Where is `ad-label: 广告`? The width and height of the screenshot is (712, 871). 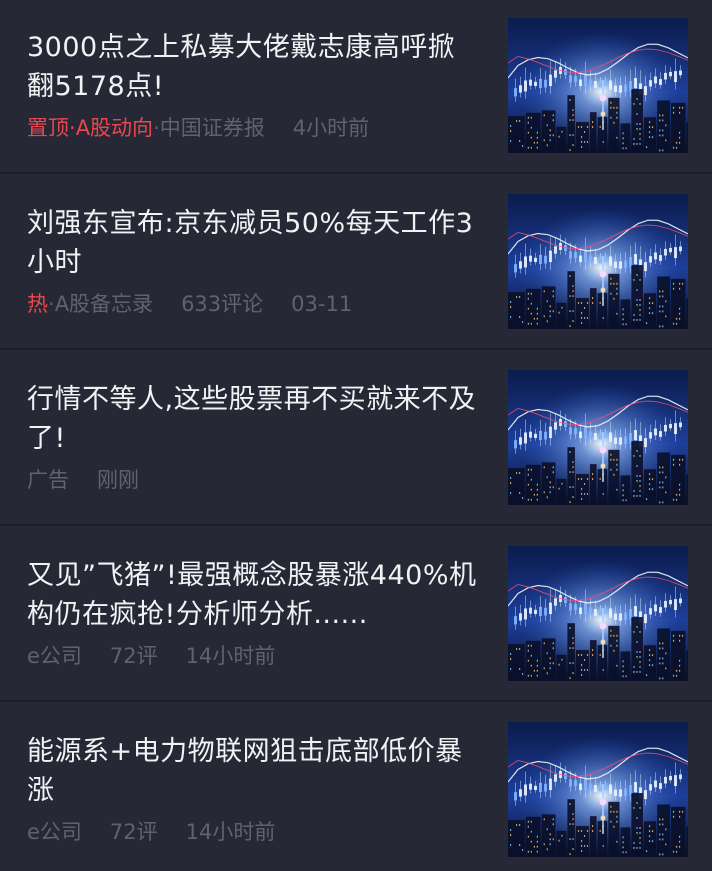 ad-label: 广告 is located at coordinates (48, 480).